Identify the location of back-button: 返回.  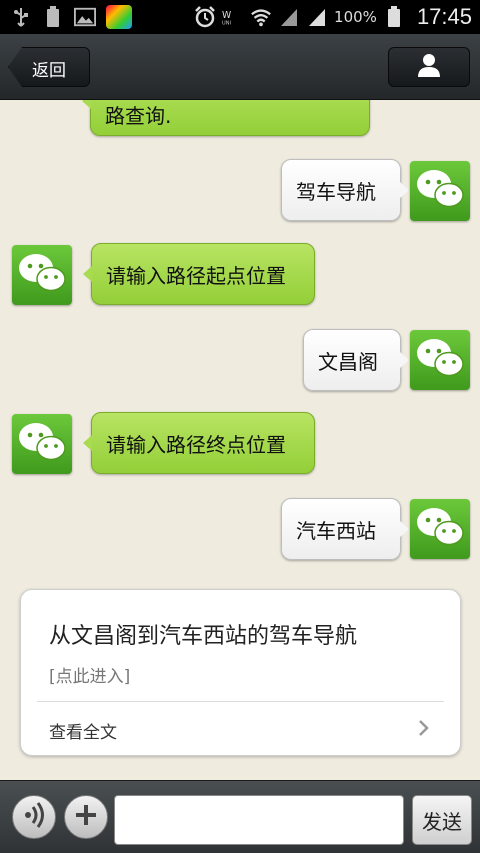
(49, 67).